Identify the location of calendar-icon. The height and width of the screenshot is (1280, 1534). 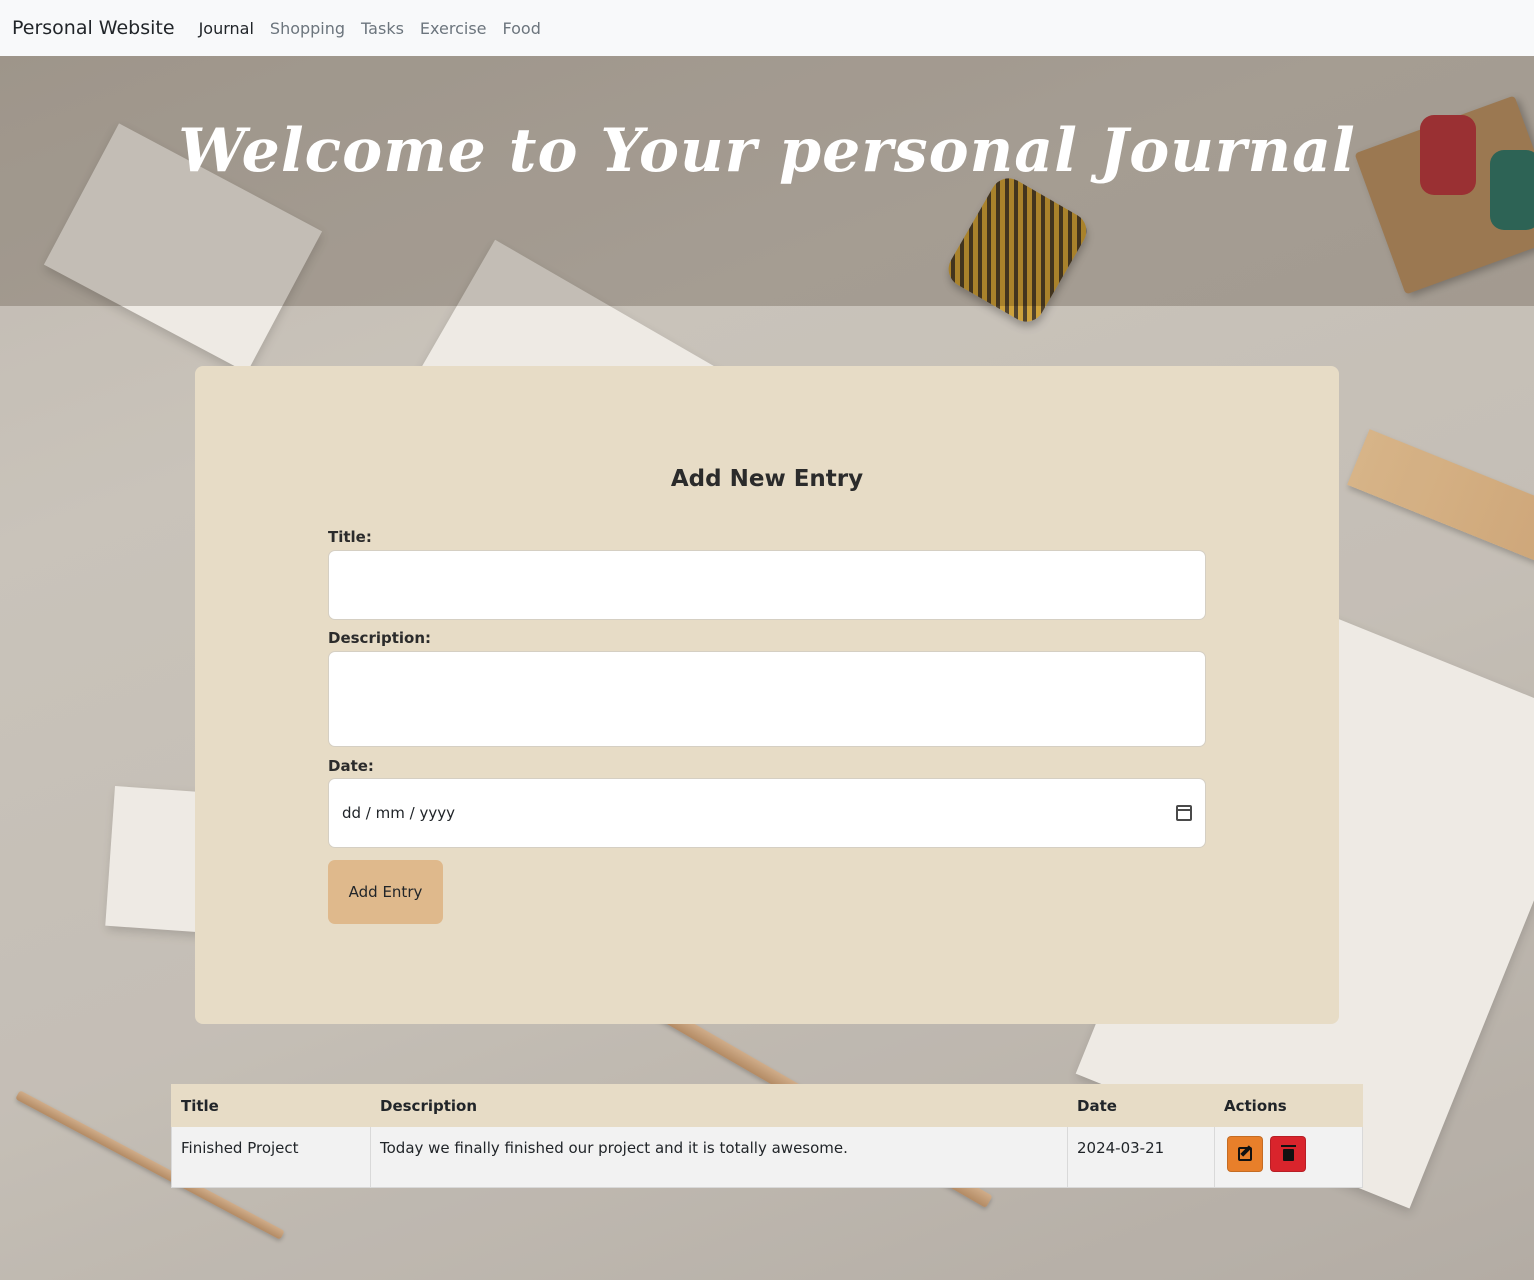
(1184, 813).